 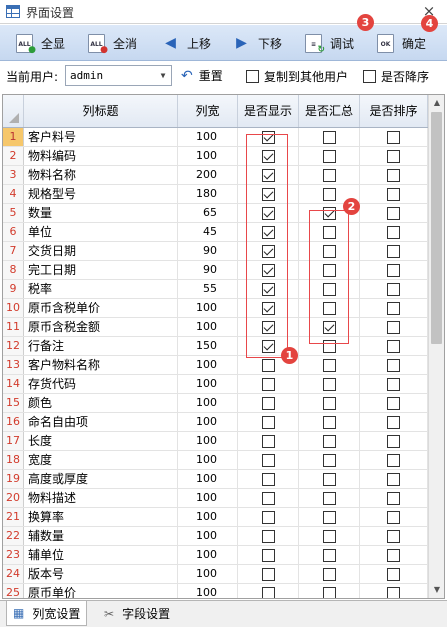 What do you see at coordinates (101, 591) in the screenshot?
I see `column-title-cell: 原币单价` at bounding box center [101, 591].